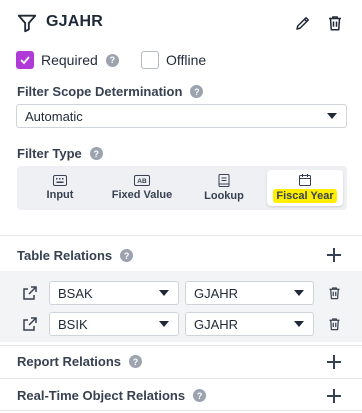 The image size is (362, 413). Describe the element at coordinates (73, 324) in the screenshot. I see `table-select-value: BSIK` at that location.